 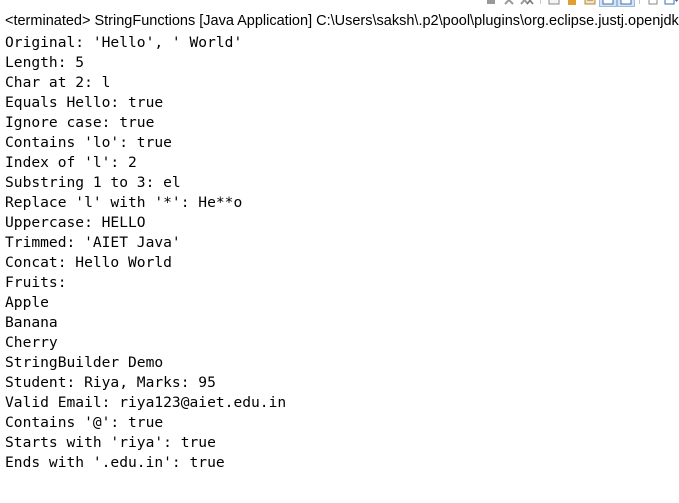 What do you see at coordinates (146, 402) in the screenshot?
I see `console-output-line: Valid Email: riya123@aiet.edu.in` at bounding box center [146, 402].